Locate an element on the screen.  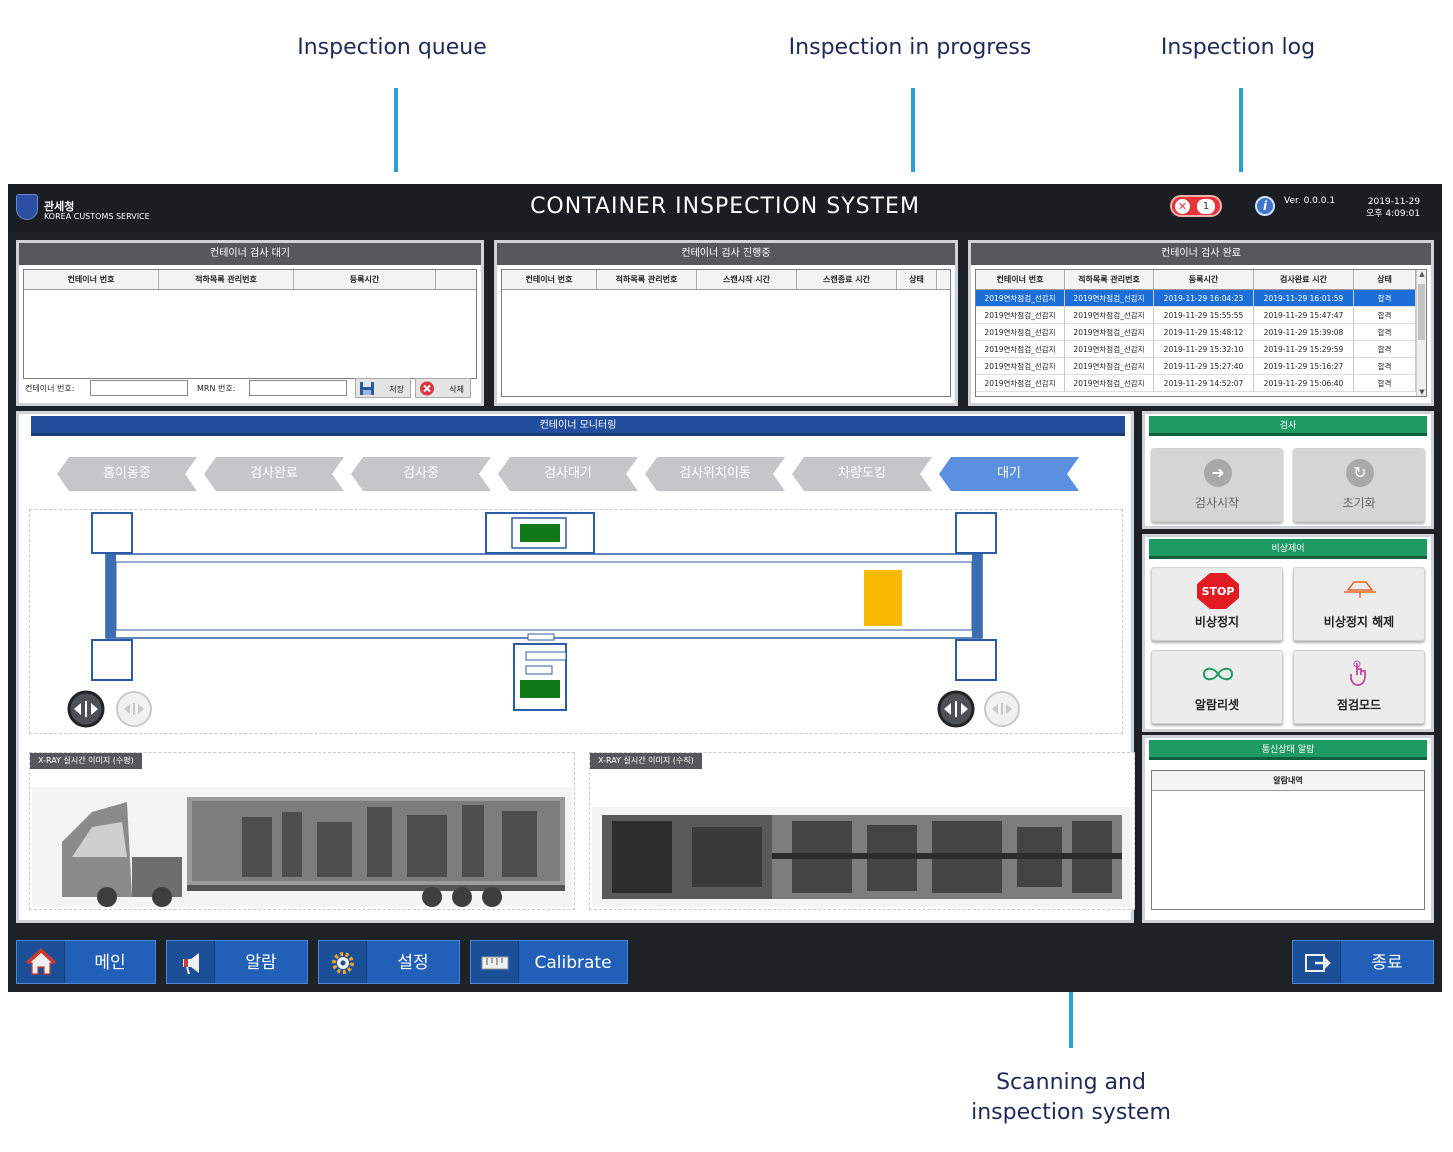
log-scrollbar: ▲ ▼ is located at coordinates (1421, 333).